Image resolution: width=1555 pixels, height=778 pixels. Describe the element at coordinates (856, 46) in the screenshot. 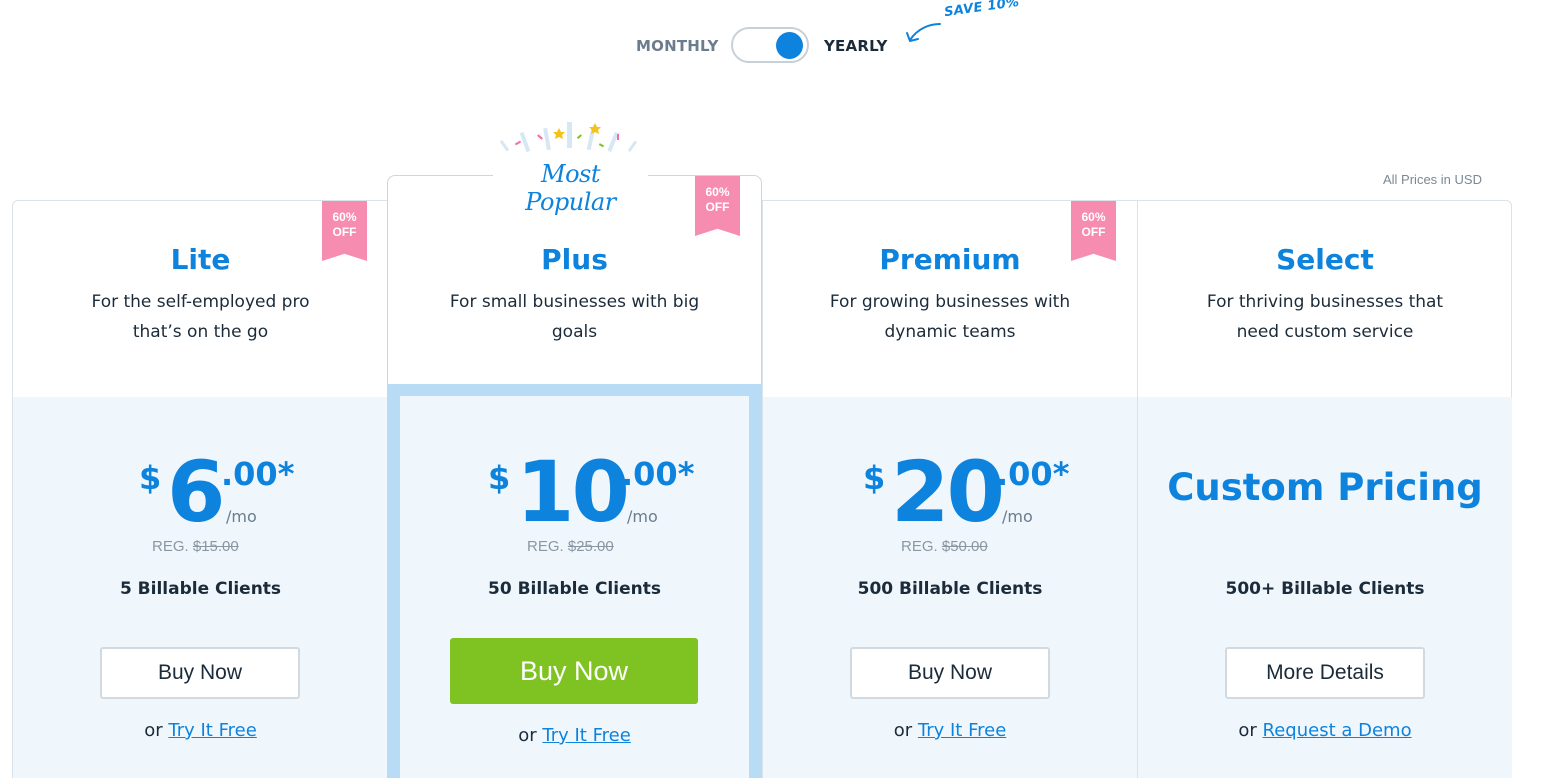

I see `yearly-label: YEARLY` at that location.